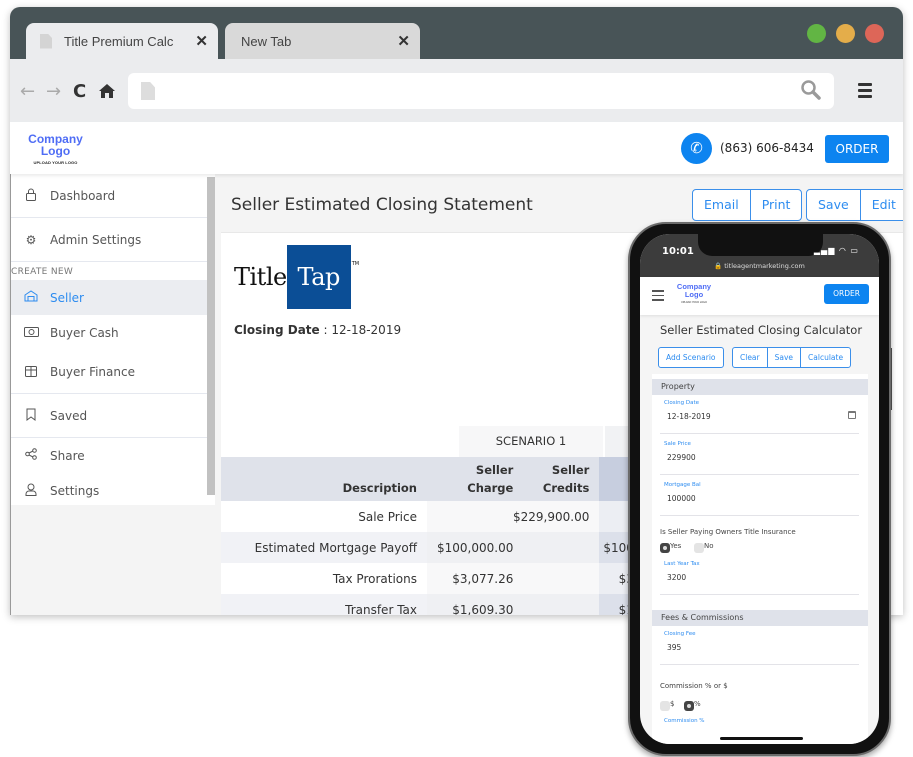  I want to click on cell-description: Transfer Tax, so click(324, 604).